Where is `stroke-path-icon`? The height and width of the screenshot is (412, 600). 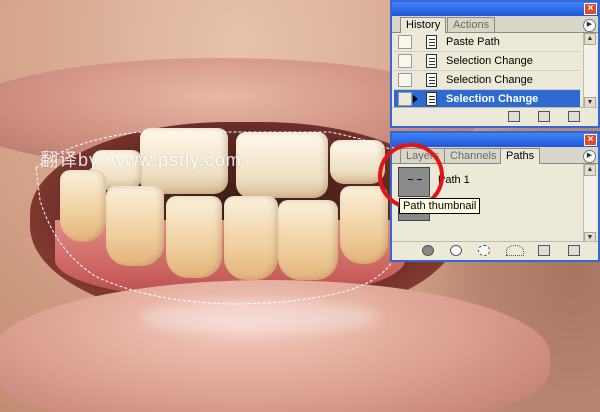 stroke-path-icon is located at coordinates (456, 250).